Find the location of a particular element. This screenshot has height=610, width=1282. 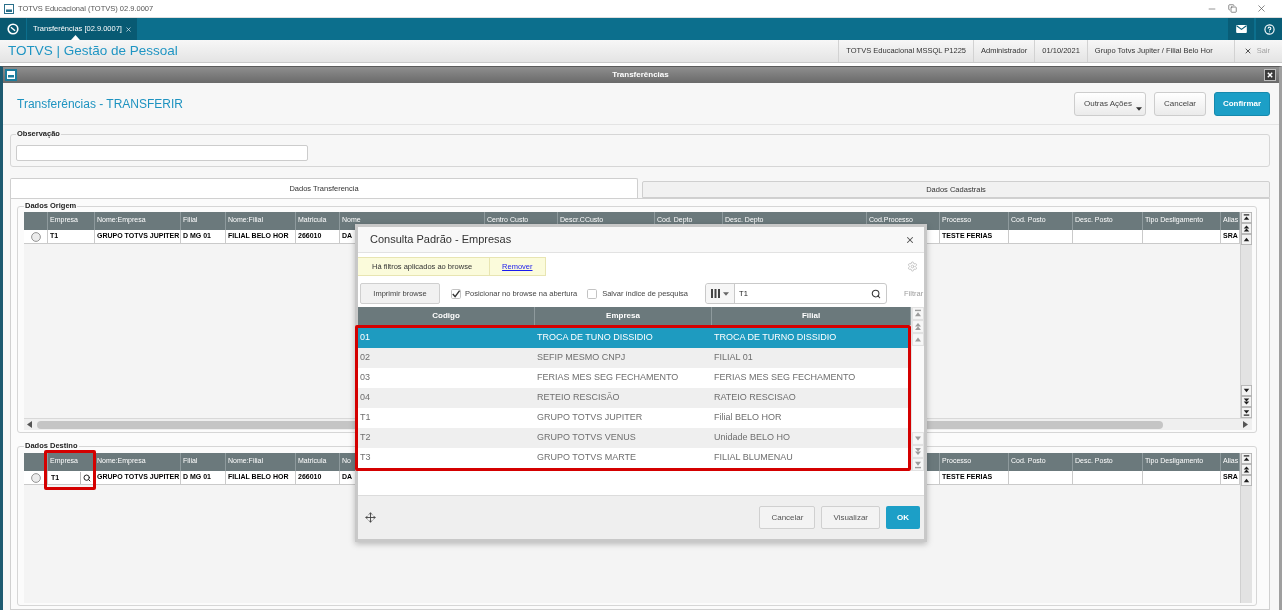

table-cell-text: RATEIO RESCISAO is located at coordinates (755, 398).